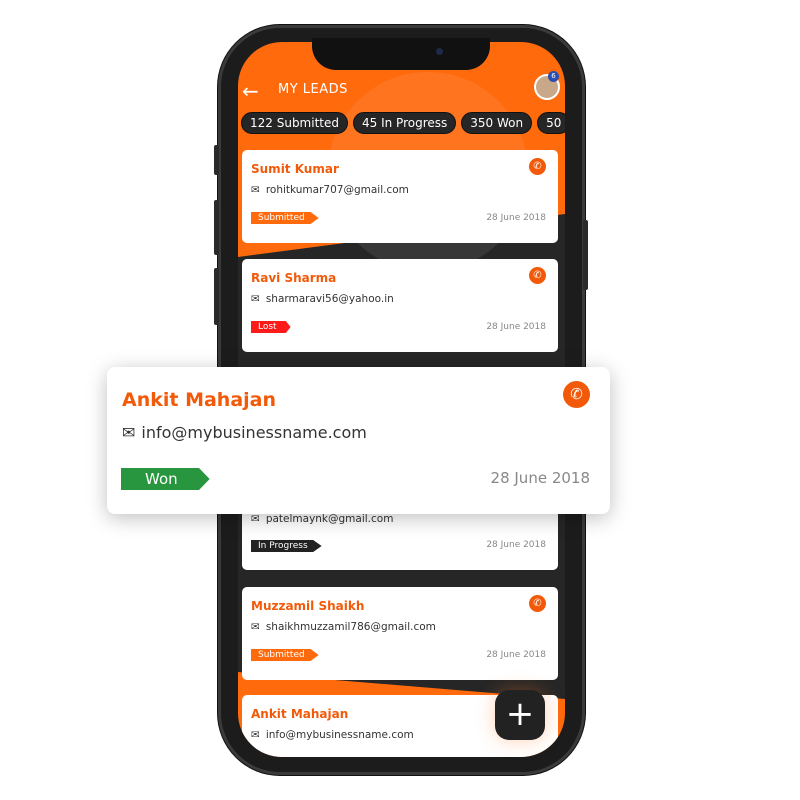 The height and width of the screenshot is (800, 800). I want to click on power-button, so click(585, 255).